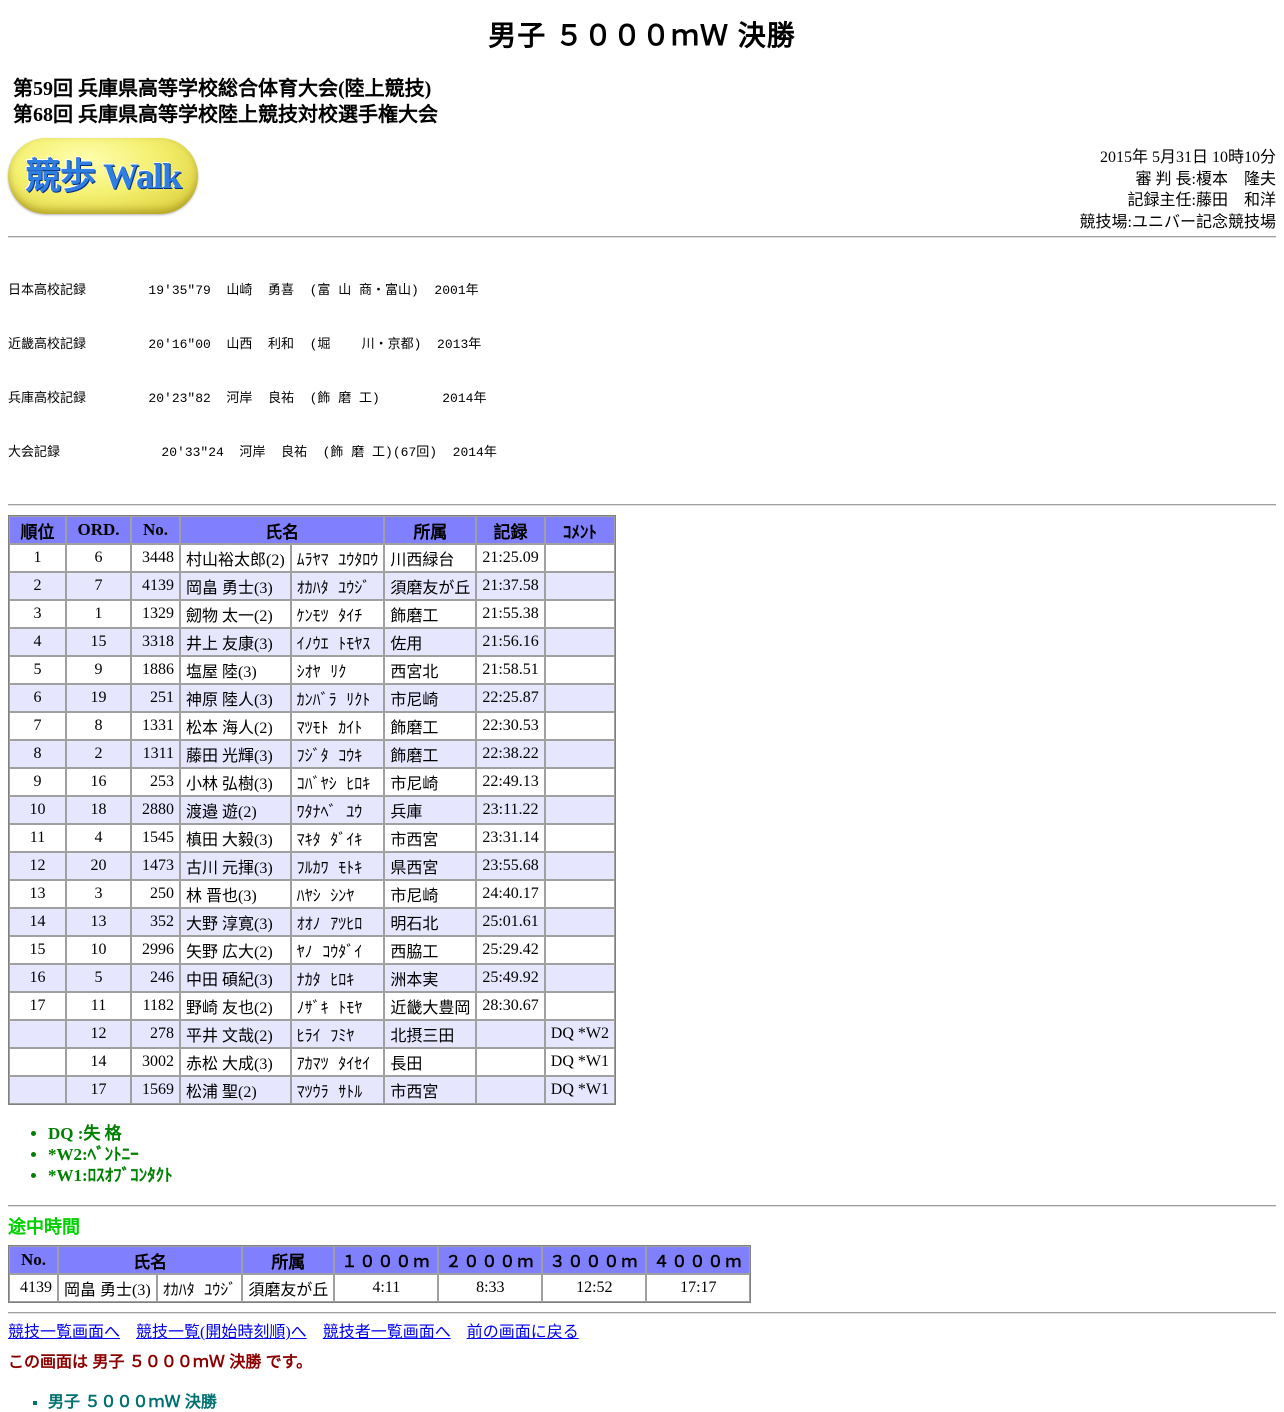 This screenshot has width=1284, height=1412. Describe the element at coordinates (155, 782) in the screenshot. I see `cell-no: 253` at that location.